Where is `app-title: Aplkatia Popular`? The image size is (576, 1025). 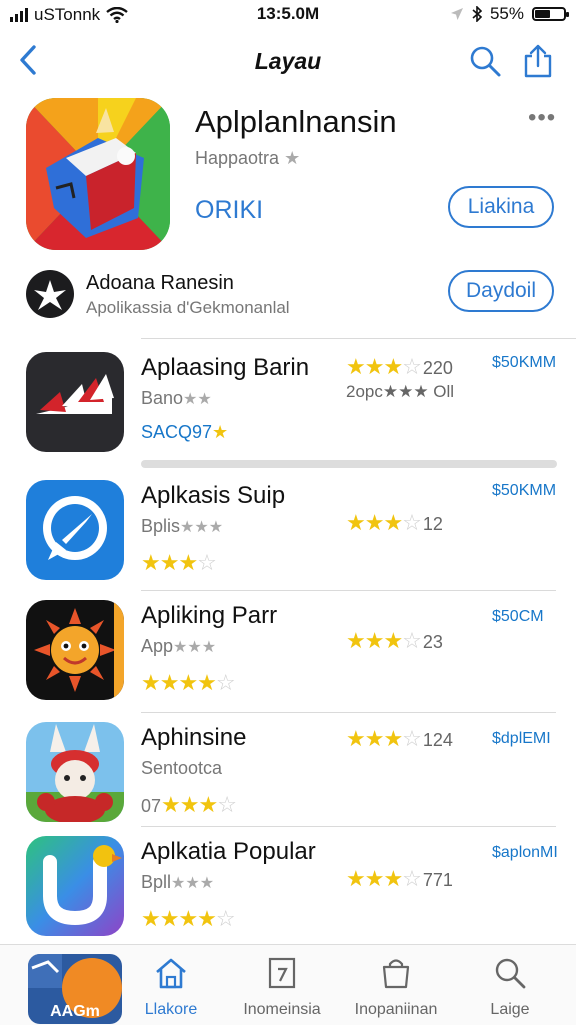 app-title: Aplkatia Popular is located at coordinates (228, 851).